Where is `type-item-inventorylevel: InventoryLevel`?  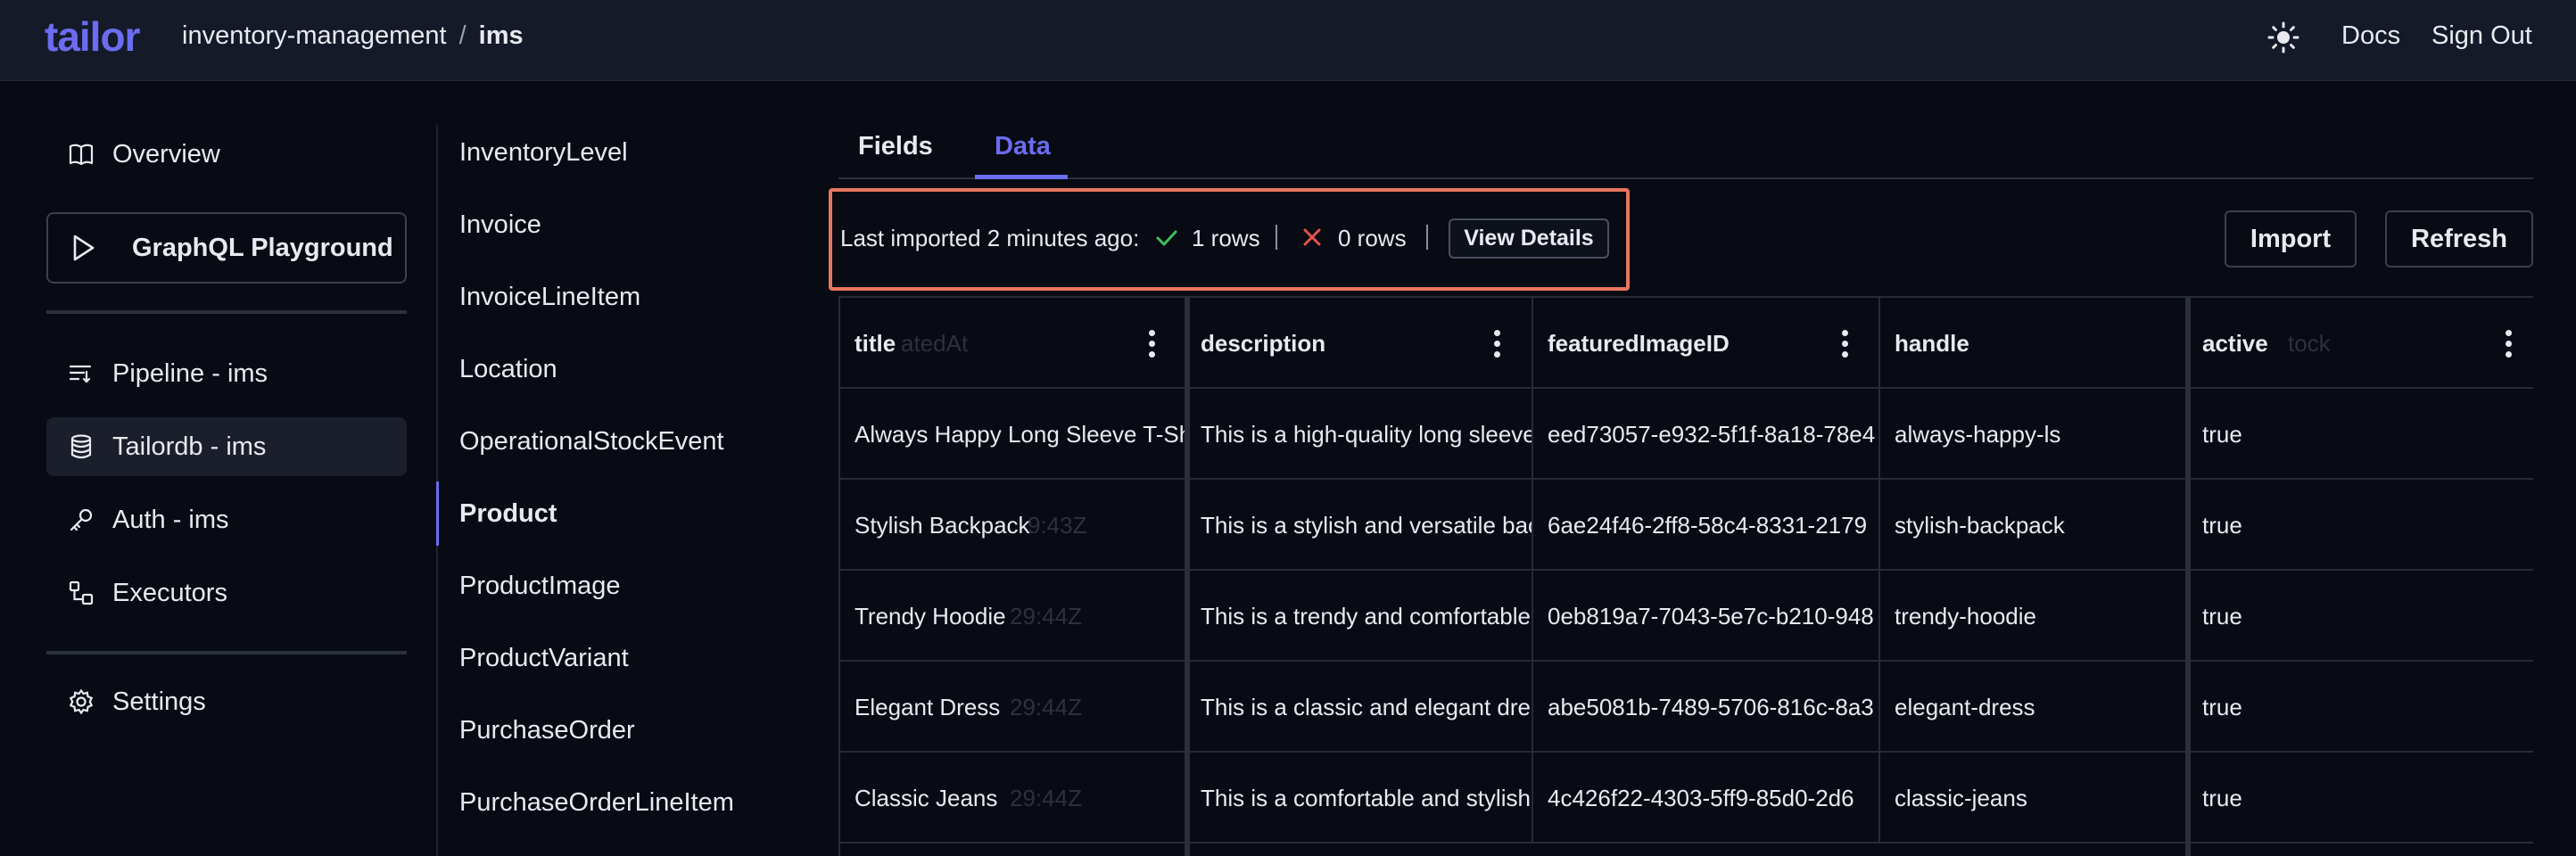 type-item-inventorylevel: InventoryLevel is located at coordinates (544, 153).